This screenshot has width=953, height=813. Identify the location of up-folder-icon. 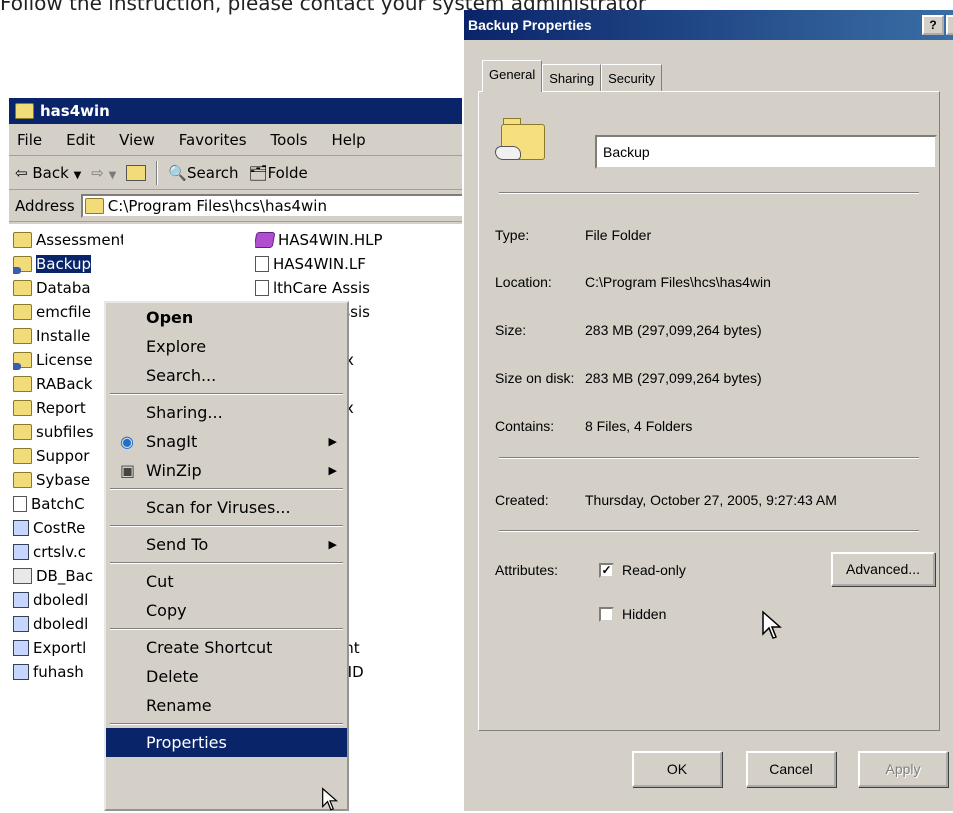
(136, 172).